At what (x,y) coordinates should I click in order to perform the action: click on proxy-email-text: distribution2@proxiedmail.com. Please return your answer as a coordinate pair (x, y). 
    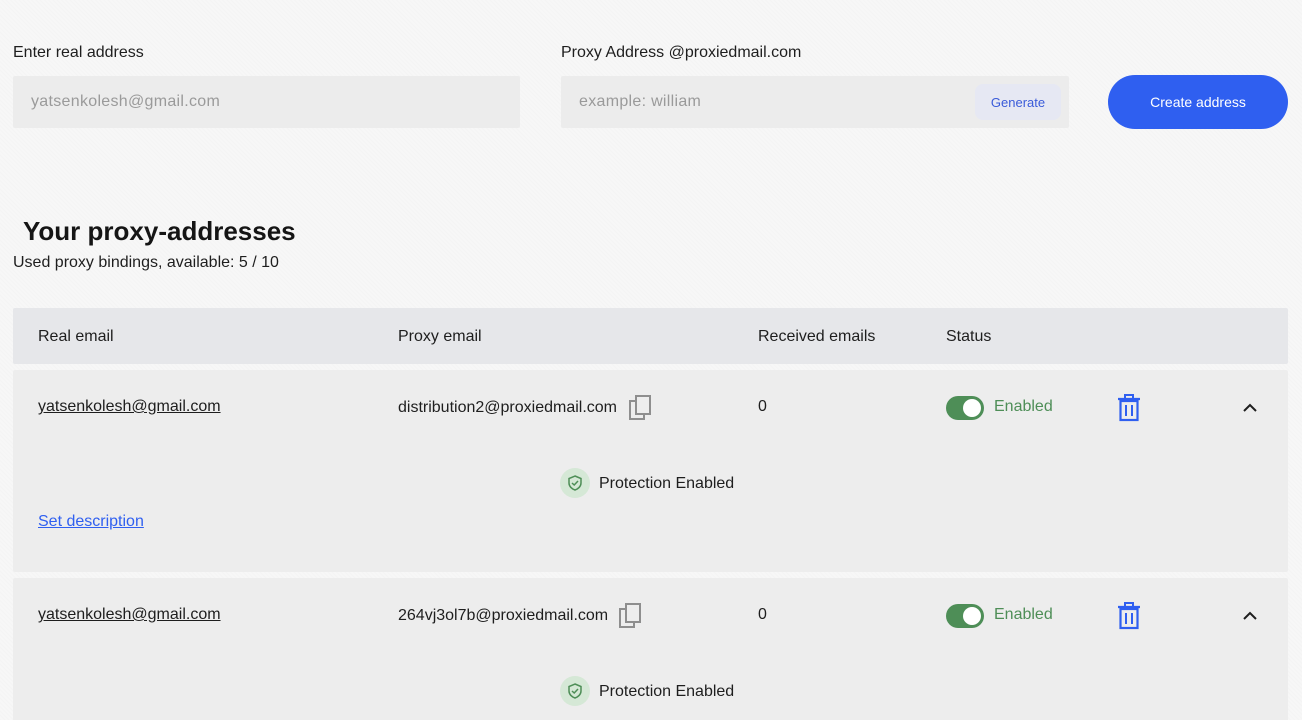
    Looking at the image, I should click on (507, 407).